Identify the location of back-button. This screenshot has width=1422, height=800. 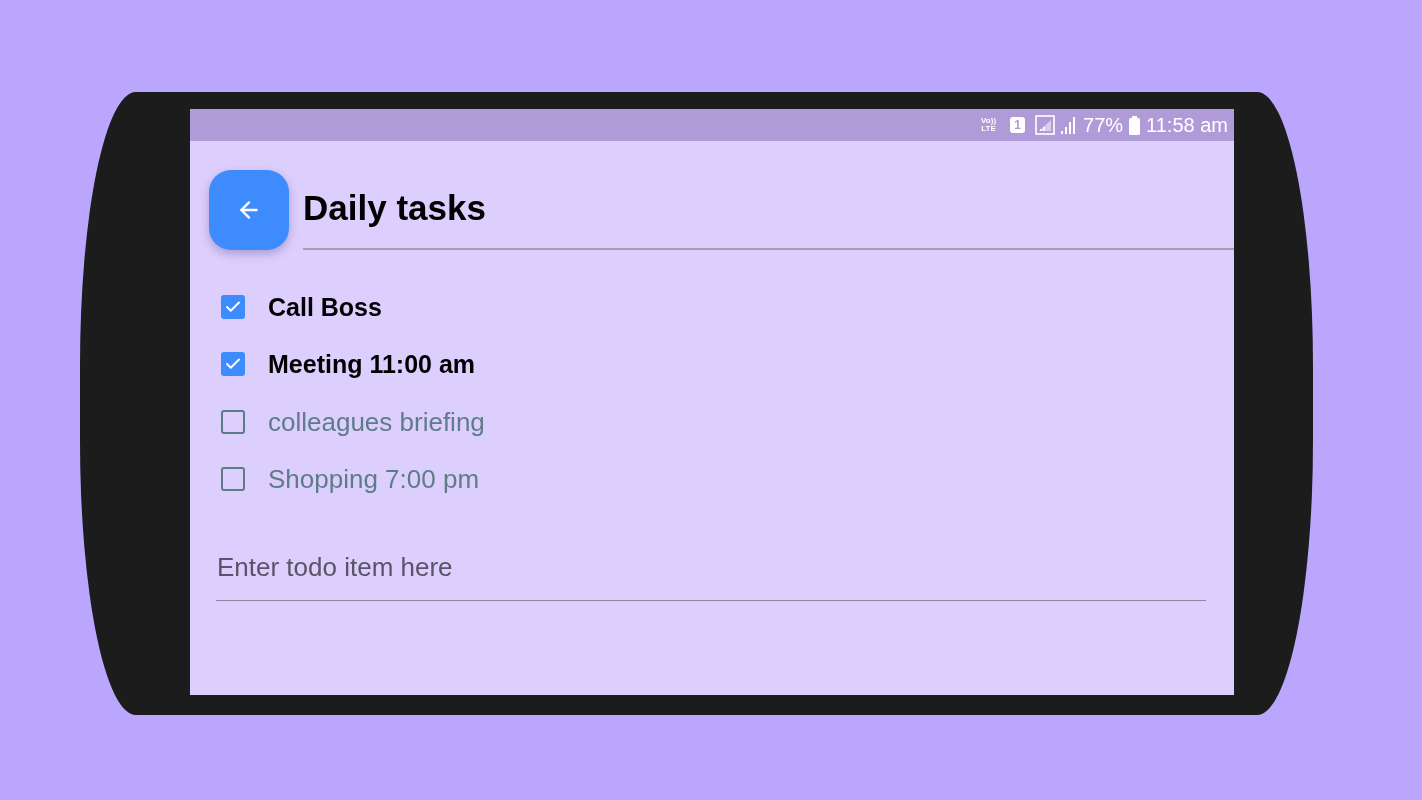
(249, 210).